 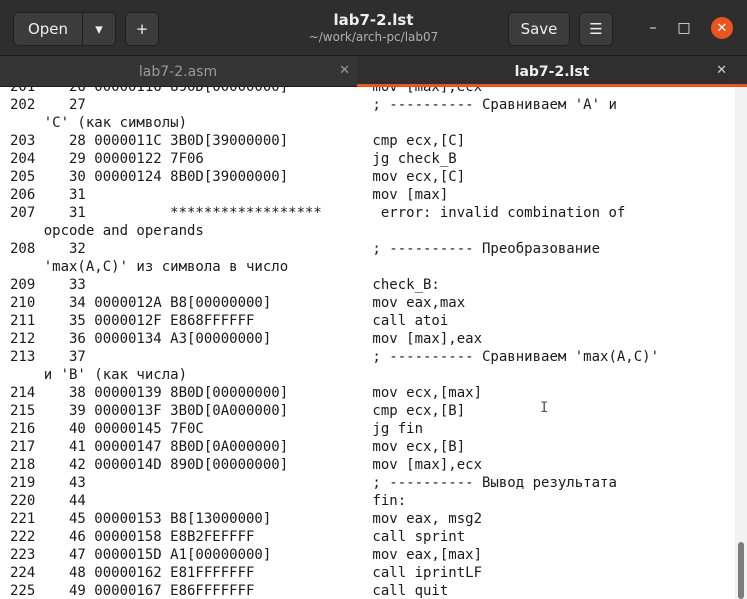 I want to click on code-line: 210 34 0000012A B8[00000000] mov eax,max, so click(x=238, y=303).